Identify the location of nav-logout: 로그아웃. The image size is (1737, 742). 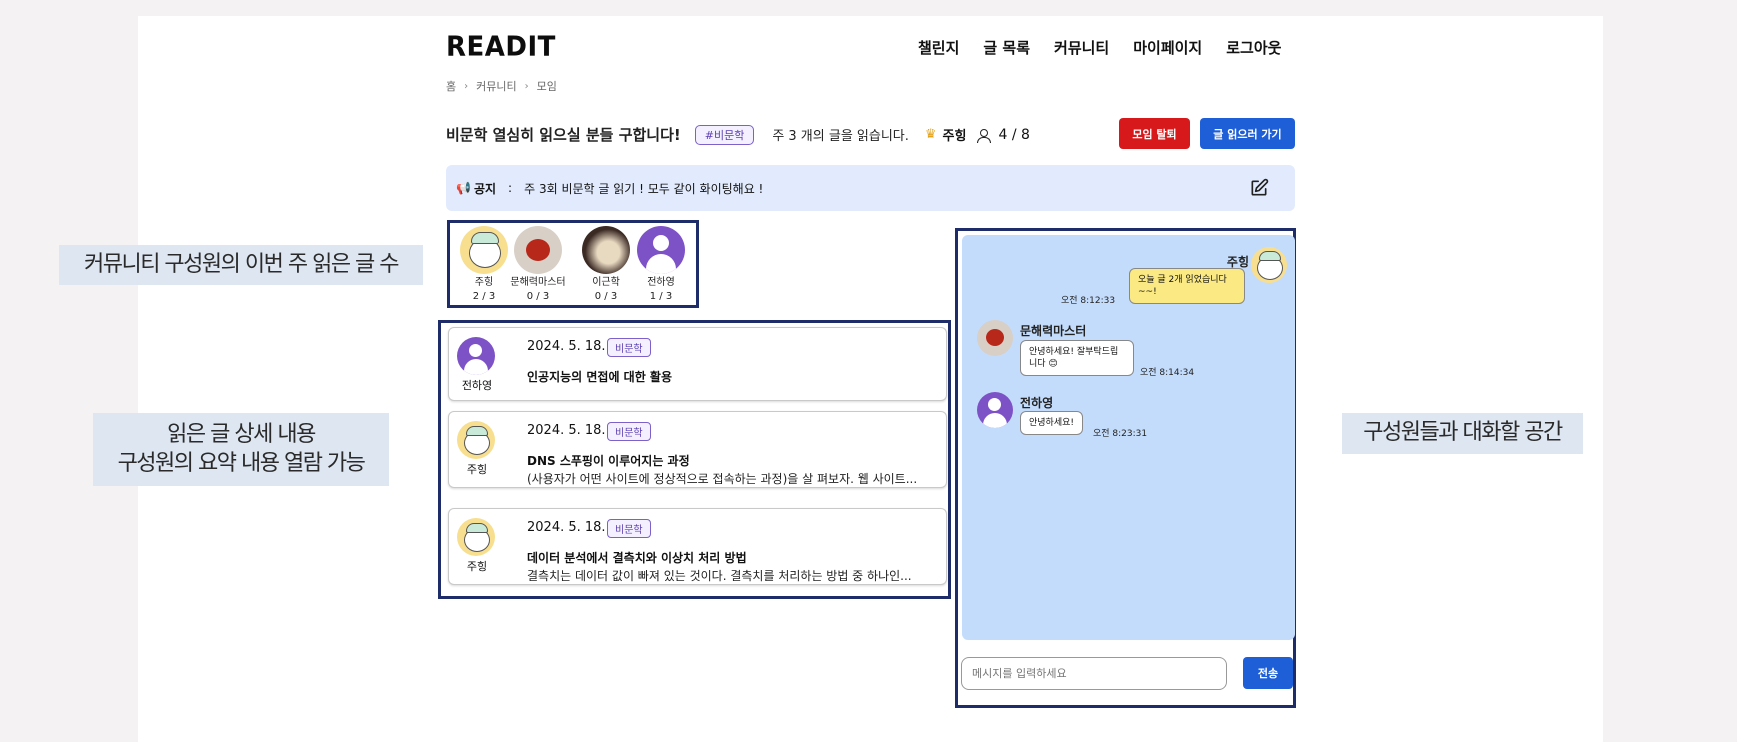
(1253, 47).